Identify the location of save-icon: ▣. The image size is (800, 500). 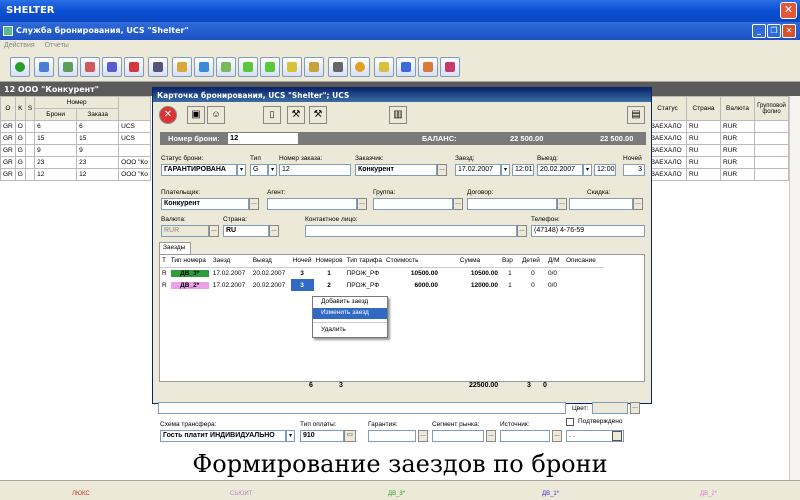
(196, 115).